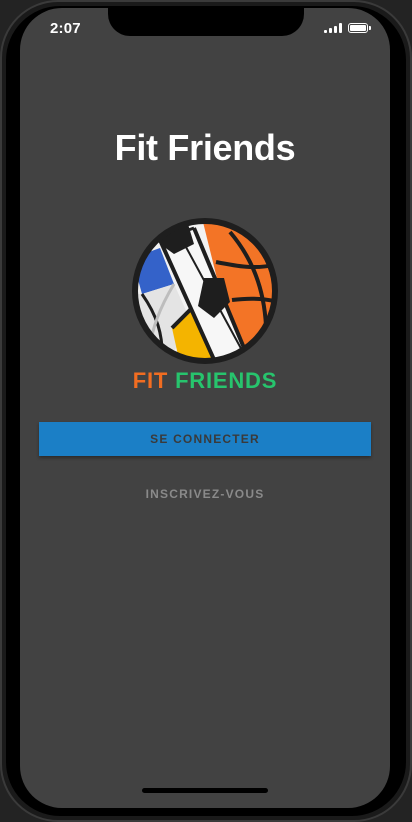  What do you see at coordinates (205, 147) in the screenshot?
I see `page-title: Fit Friends` at bounding box center [205, 147].